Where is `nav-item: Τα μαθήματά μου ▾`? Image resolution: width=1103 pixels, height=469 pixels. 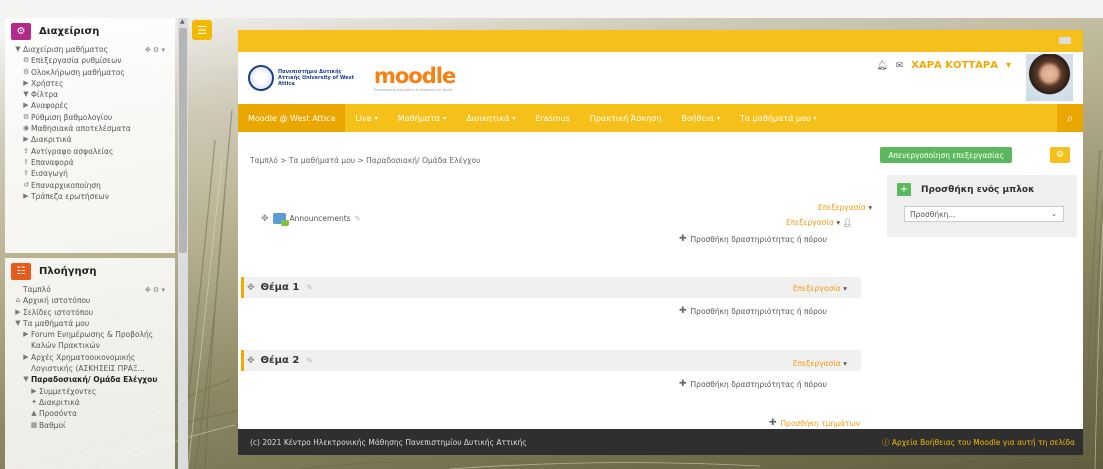 nav-item: Τα μαθήματά μου ▾ is located at coordinates (778, 118).